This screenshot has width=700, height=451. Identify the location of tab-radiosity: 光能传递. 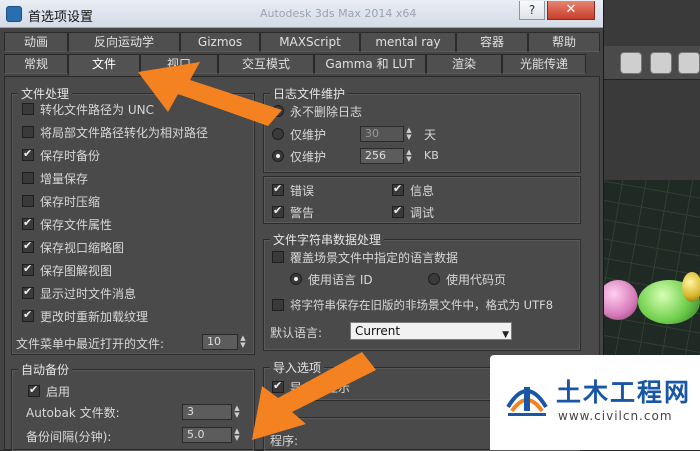
(544, 64).